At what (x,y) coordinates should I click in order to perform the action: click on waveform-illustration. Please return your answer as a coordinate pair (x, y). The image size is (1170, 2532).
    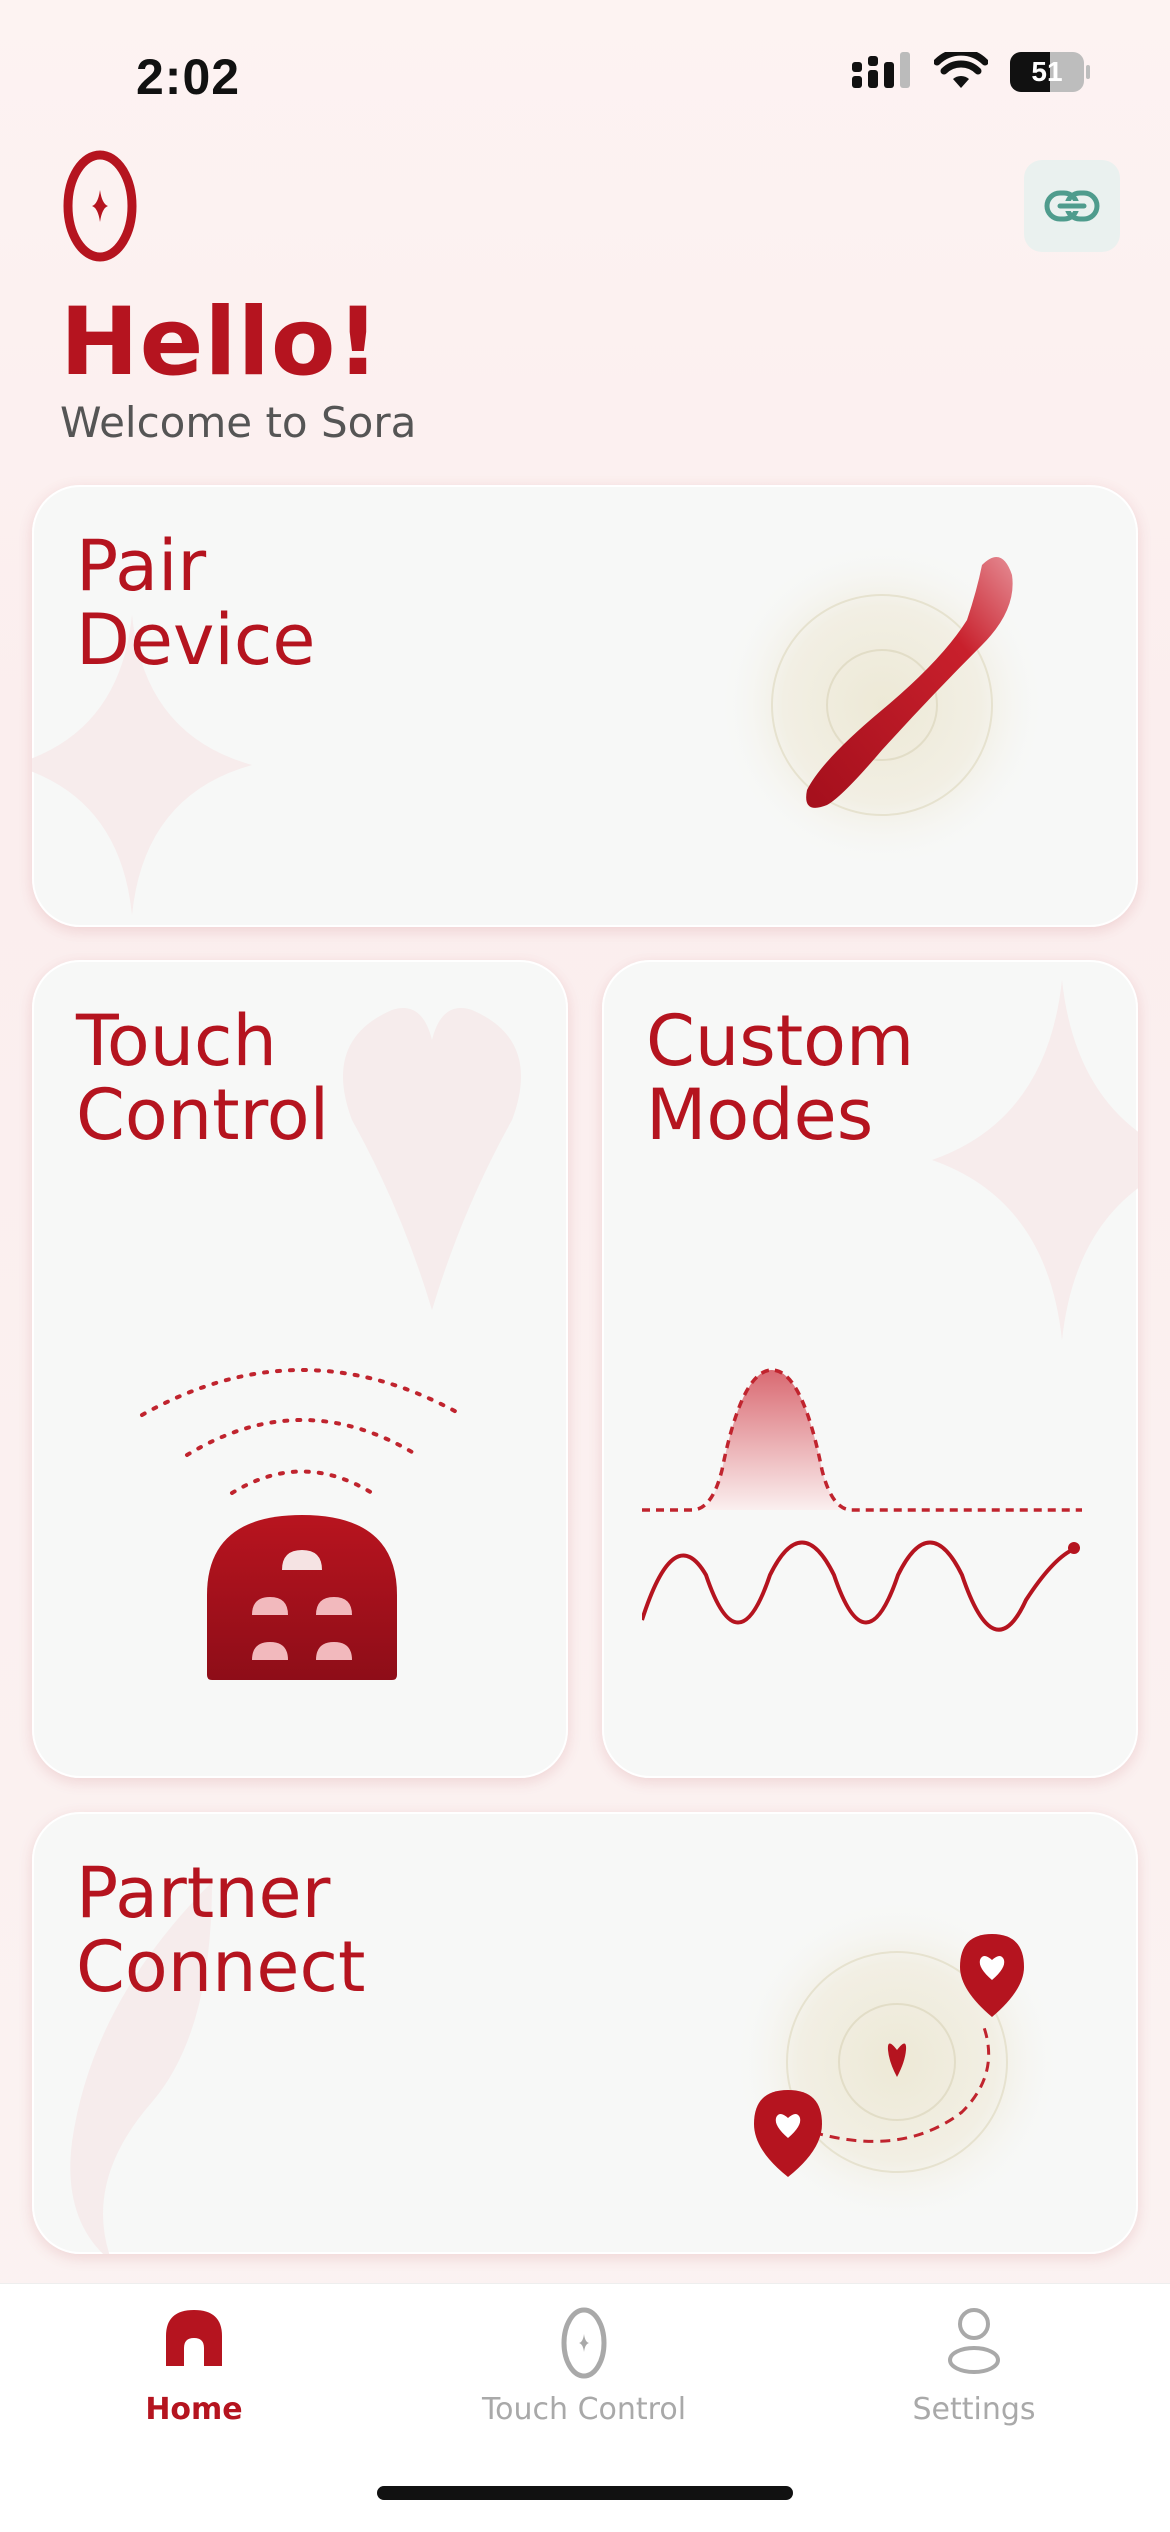
    Looking at the image, I should click on (862, 1500).